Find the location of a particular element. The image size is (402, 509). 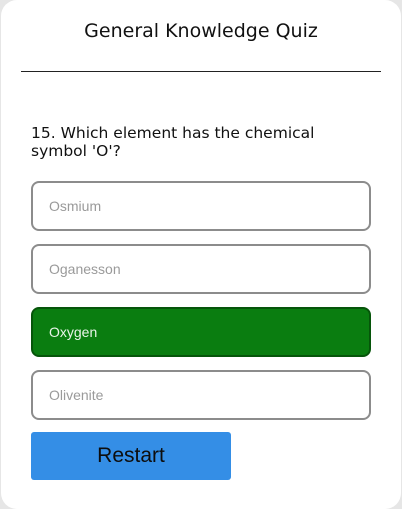

answer-option-olivenite: Olivenite is located at coordinates (201, 395).